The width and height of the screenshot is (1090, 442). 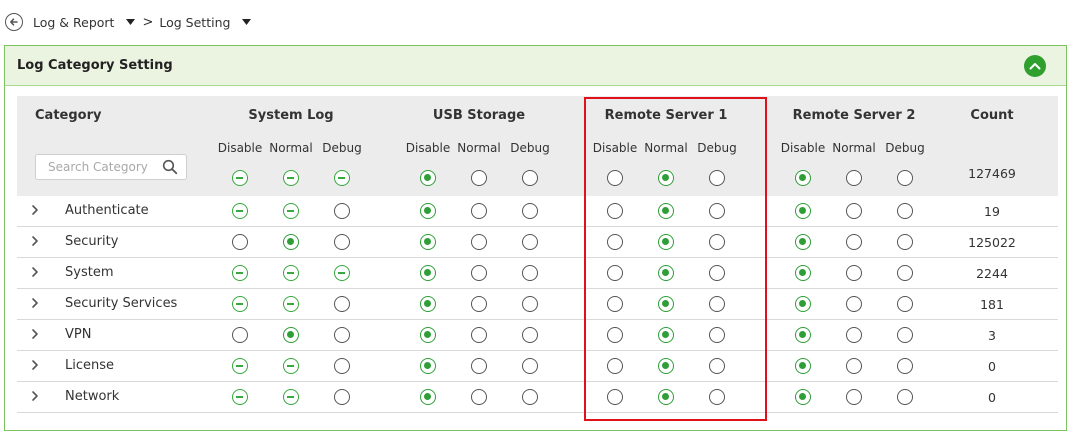 What do you see at coordinates (14, 22) in the screenshot?
I see `back-arrow-icon` at bounding box center [14, 22].